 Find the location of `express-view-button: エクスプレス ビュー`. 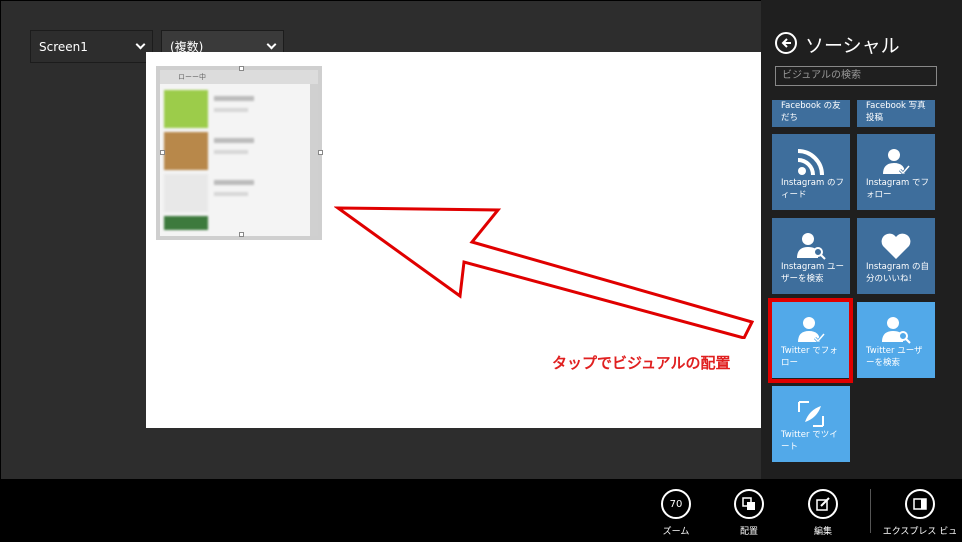

express-view-button: エクスプレス ビュー is located at coordinates (920, 515).